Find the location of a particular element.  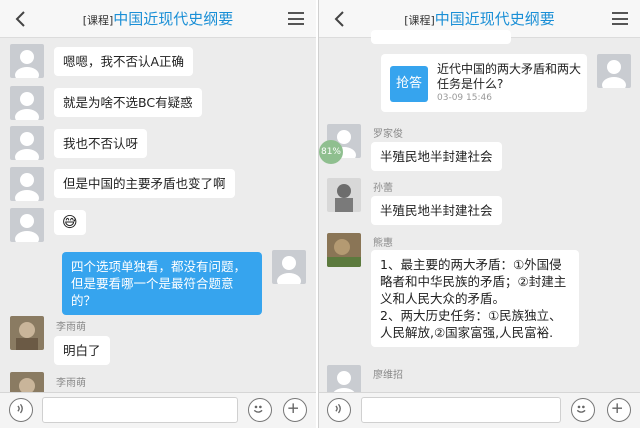

sender-name: 熊惠 is located at coordinates (383, 243).